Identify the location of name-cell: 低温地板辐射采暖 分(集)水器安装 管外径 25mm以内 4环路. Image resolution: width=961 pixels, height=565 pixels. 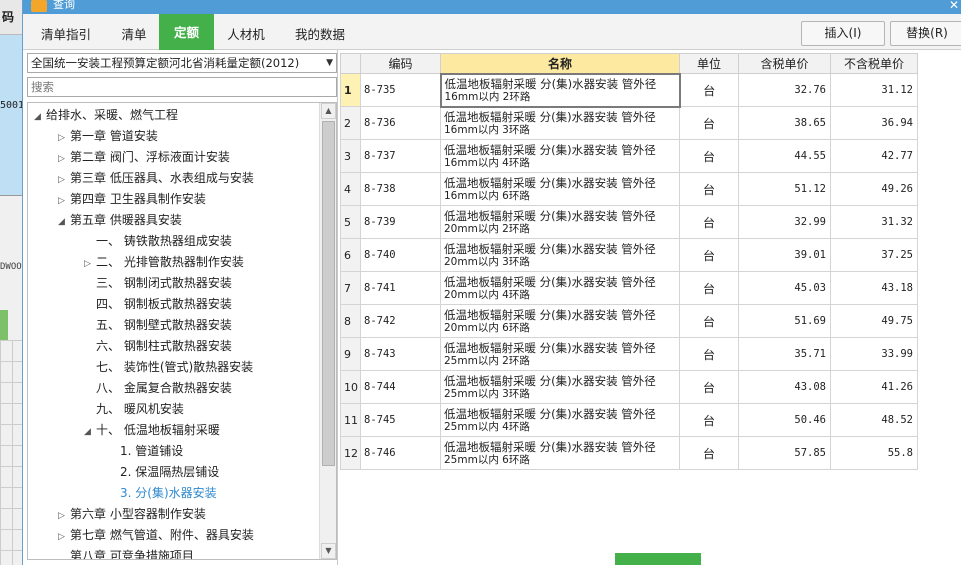
(560, 420).